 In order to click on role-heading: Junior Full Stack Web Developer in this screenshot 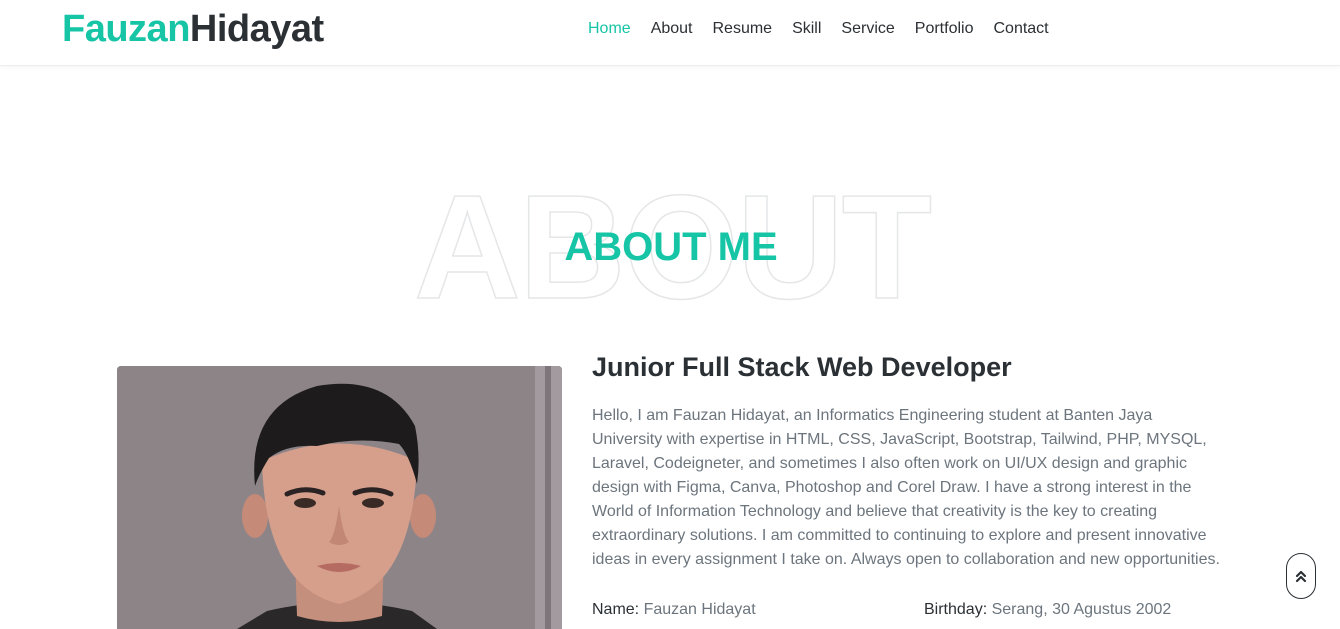, I will do `click(802, 367)`.